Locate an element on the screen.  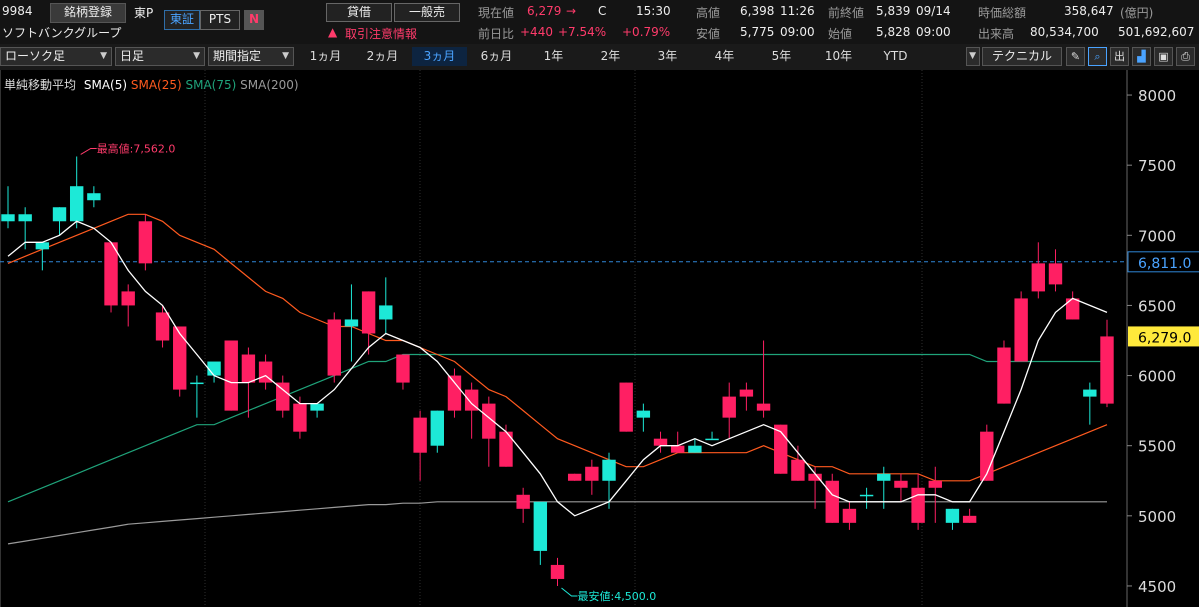
company-name: ソフトバンクグループ is located at coordinates (62, 33).